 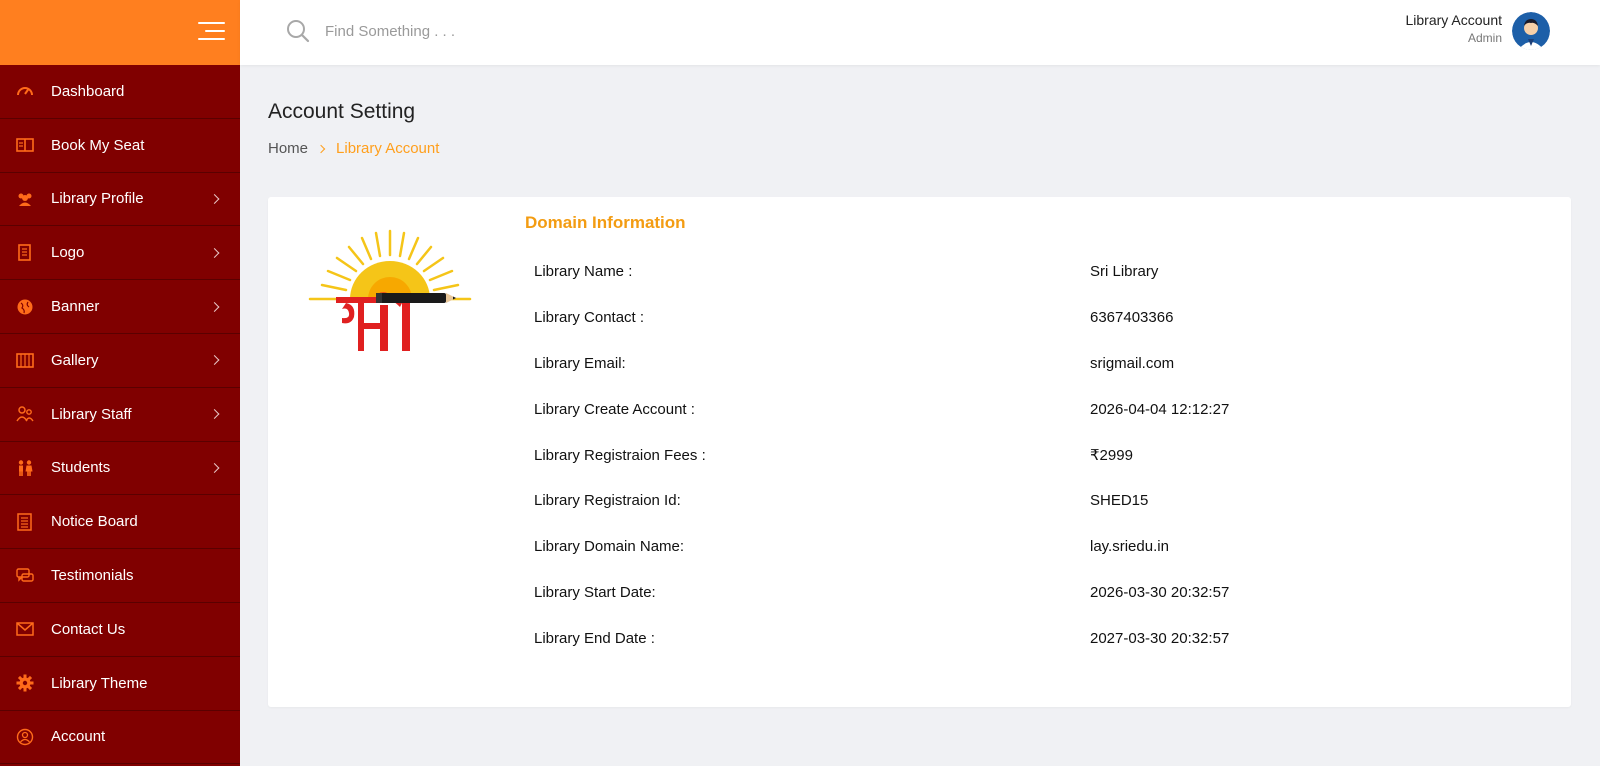 What do you see at coordinates (920, 32) in the screenshot?
I see `top-header: Library Account Admin` at bounding box center [920, 32].